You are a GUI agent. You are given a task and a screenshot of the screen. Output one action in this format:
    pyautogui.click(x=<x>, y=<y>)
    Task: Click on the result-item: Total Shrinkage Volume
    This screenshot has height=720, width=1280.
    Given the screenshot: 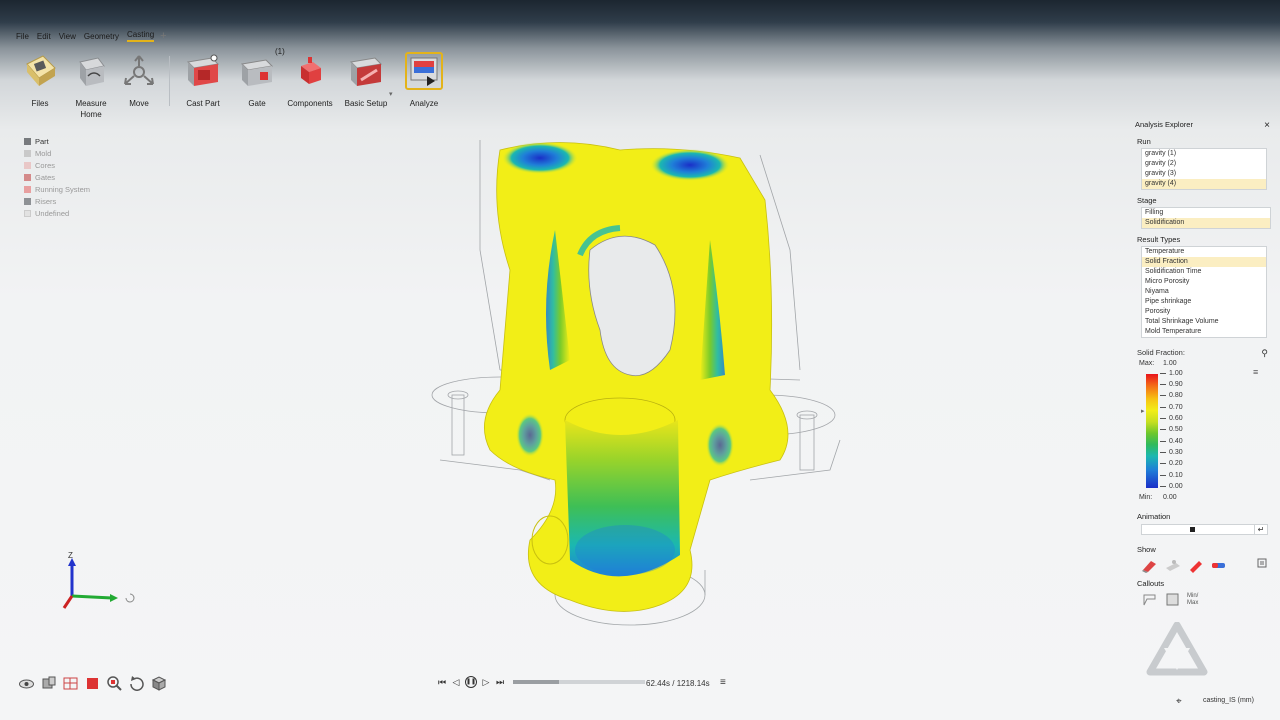 What is the action you would take?
    pyautogui.click(x=1204, y=322)
    